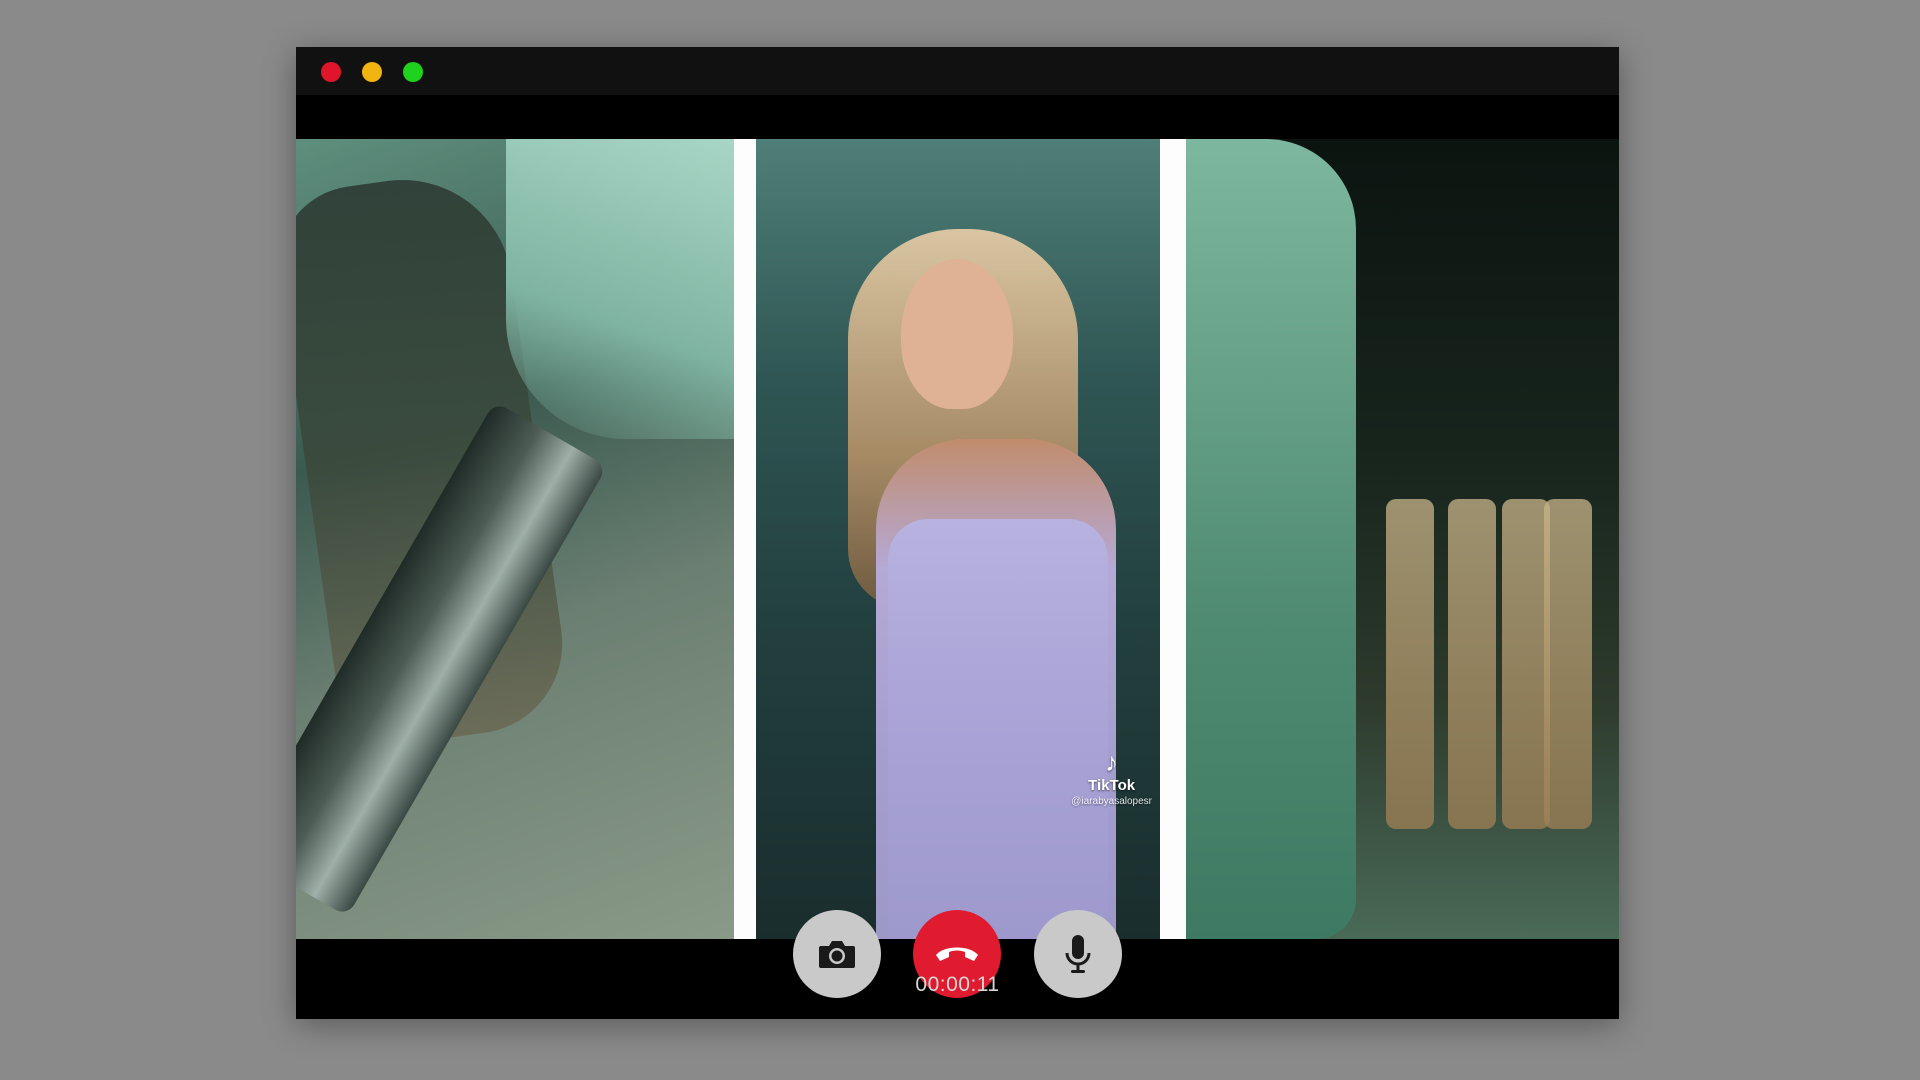  I want to click on close-window-button, so click(331, 72).